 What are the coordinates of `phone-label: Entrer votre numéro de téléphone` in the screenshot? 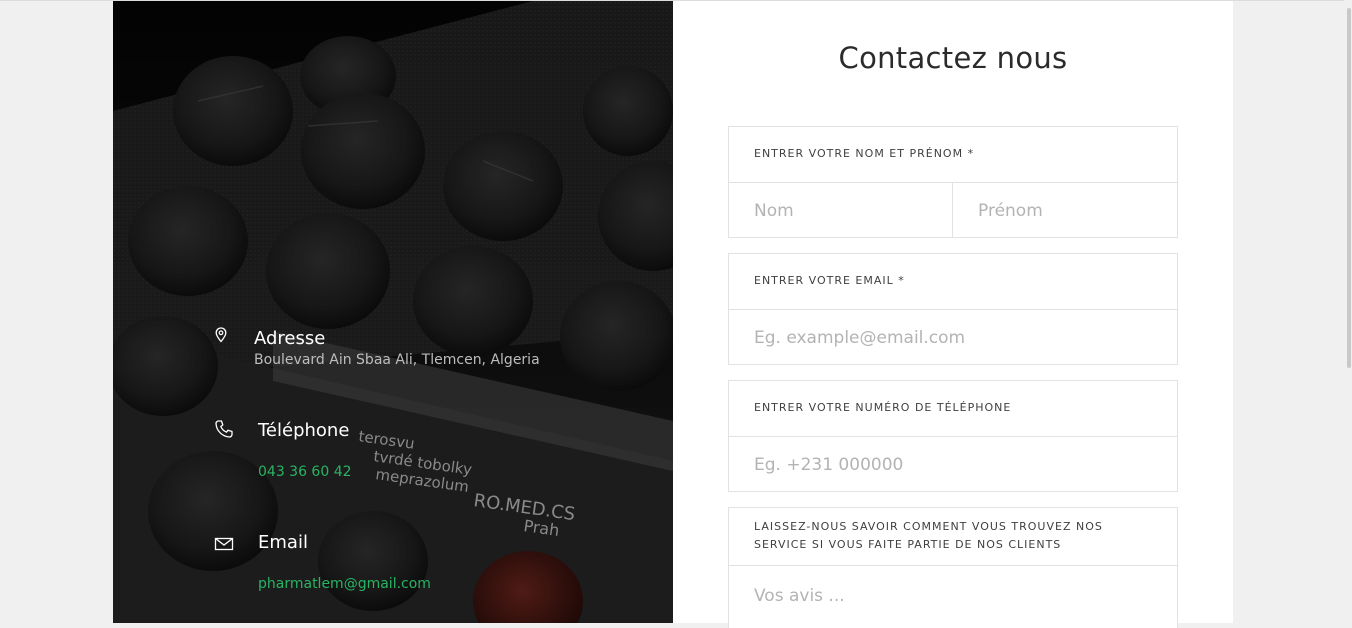 It's located at (883, 407).